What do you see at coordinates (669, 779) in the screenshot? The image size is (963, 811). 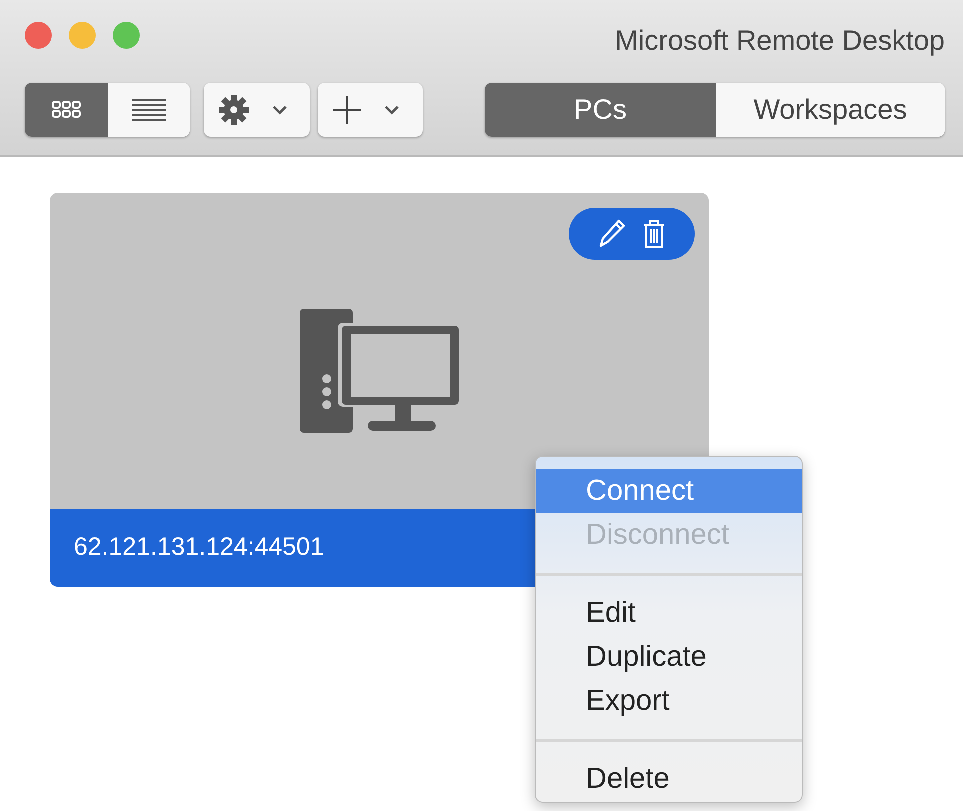 I see `menu-item: Delete` at bounding box center [669, 779].